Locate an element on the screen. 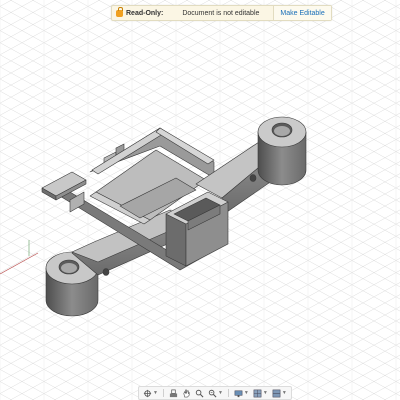 This screenshot has width=400, height=400. navigation-toolbar: ▼ ▼ ▼ ▼ ▼ is located at coordinates (215, 393).